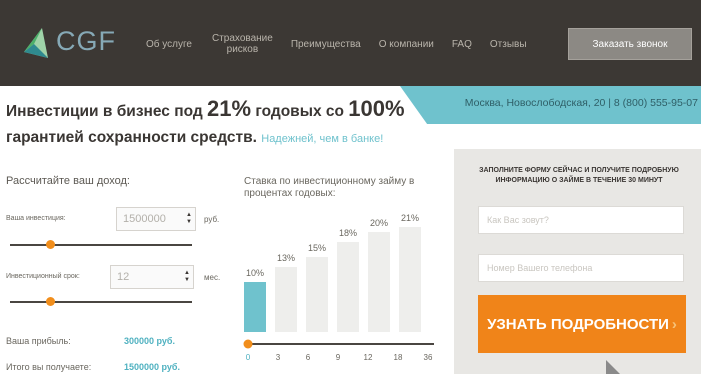 Image resolution: width=701 pixels, height=374 pixels. I want to click on investment-slider-handle, so click(51, 244).